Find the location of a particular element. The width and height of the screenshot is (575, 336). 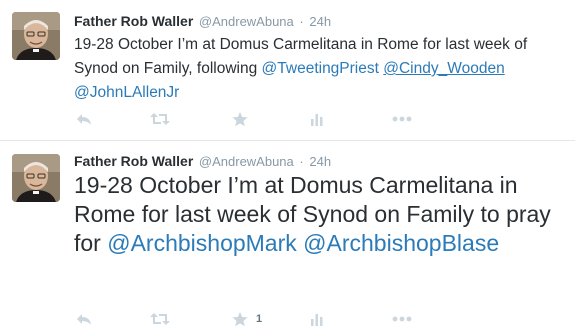

mention-link: @Cindy_Wooden is located at coordinates (443, 68).